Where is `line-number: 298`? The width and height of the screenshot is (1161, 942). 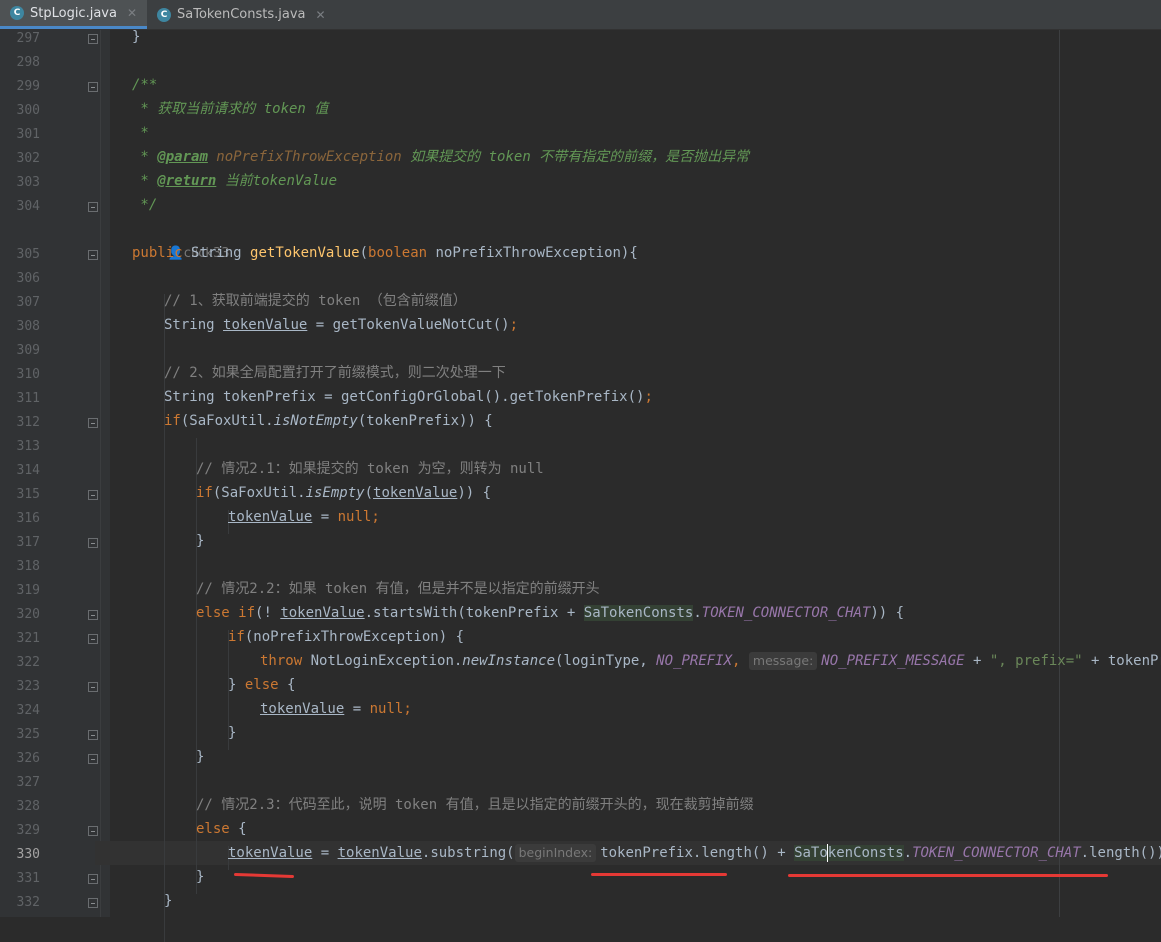
line-number: 298 is located at coordinates (20, 63).